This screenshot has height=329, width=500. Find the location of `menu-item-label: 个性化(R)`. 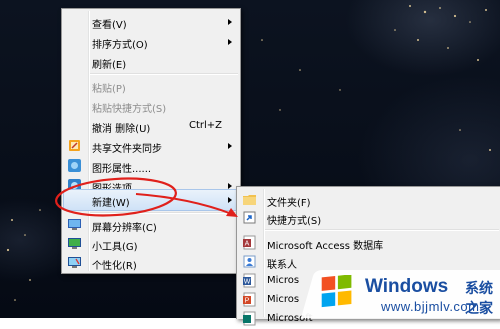

menu-item-label: 个性化(R) is located at coordinates (114, 266).